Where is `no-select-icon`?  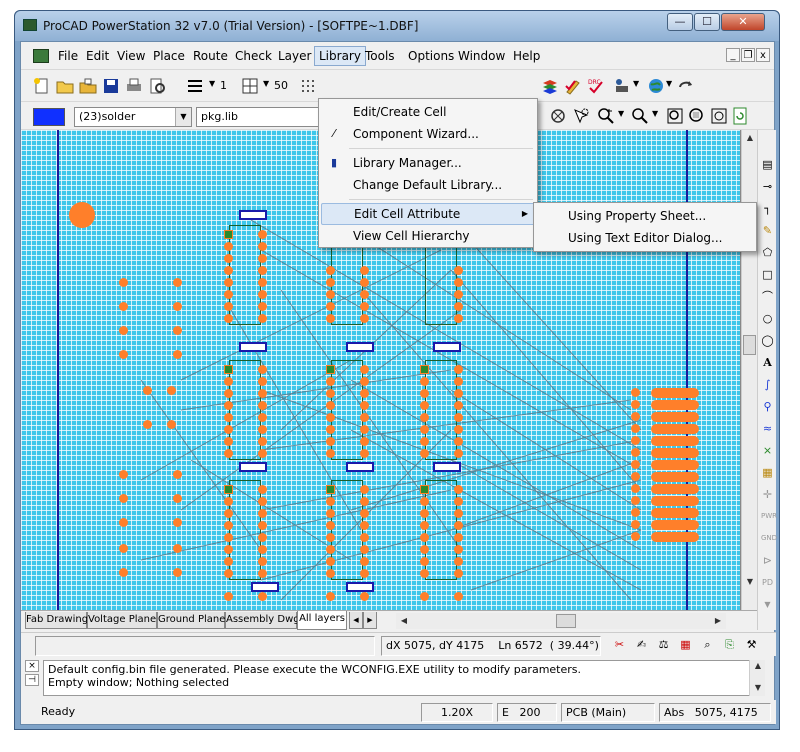 no-select-icon is located at coordinates (558, 116).